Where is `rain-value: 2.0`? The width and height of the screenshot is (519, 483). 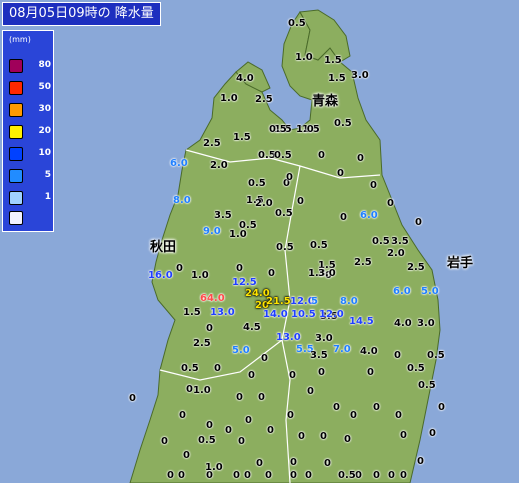 rain-value: 2.0 is located at coordinates (219, 165).